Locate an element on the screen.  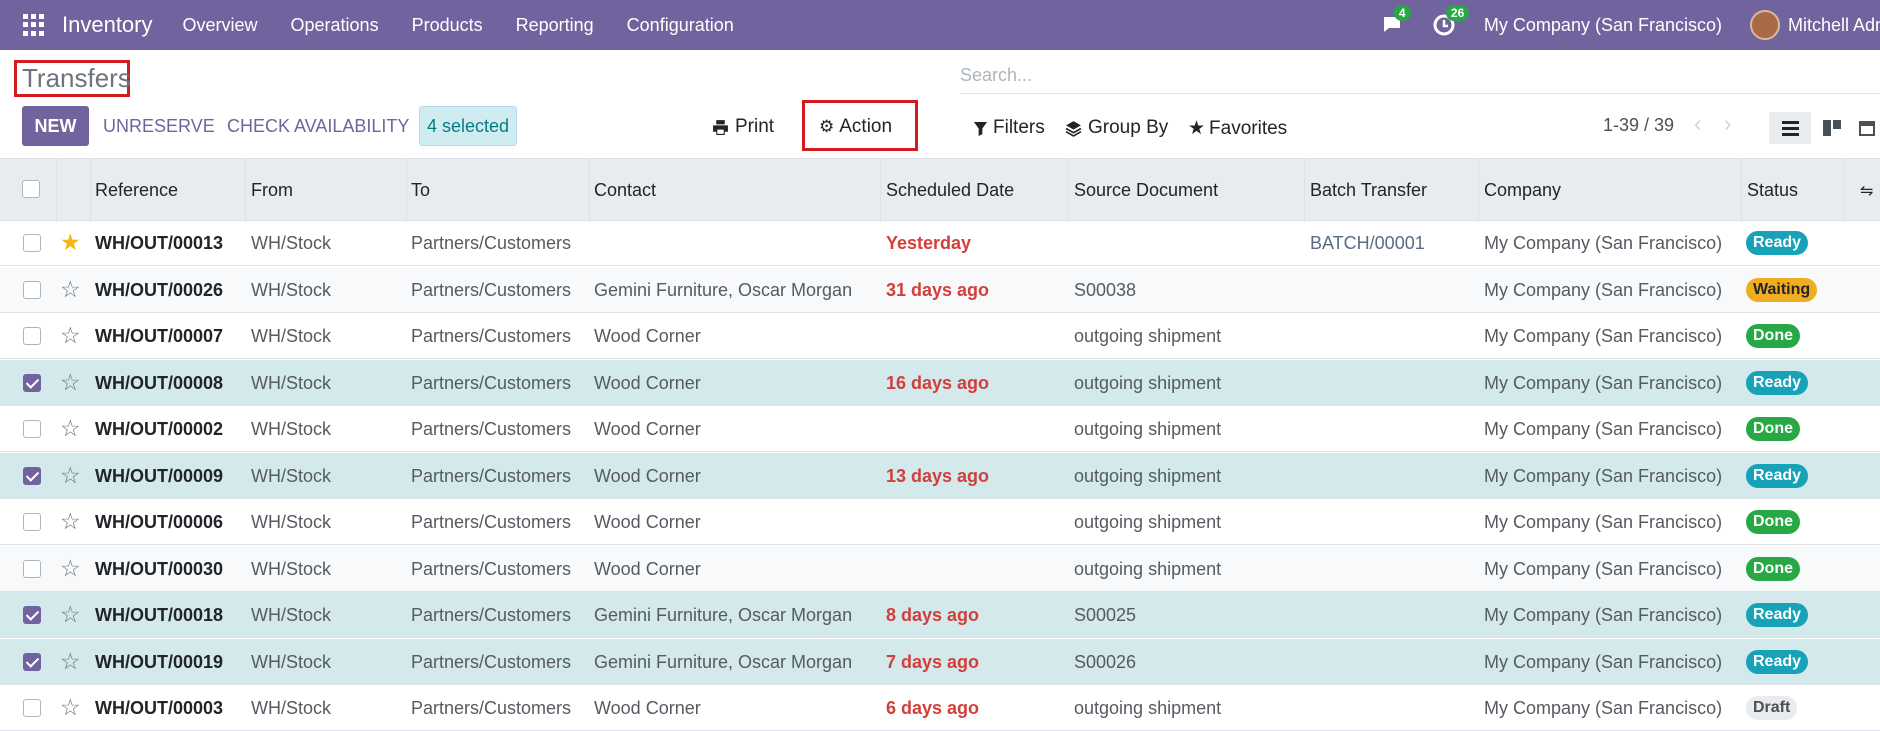
page-title: Transfers is located at coordinates (76, 78).